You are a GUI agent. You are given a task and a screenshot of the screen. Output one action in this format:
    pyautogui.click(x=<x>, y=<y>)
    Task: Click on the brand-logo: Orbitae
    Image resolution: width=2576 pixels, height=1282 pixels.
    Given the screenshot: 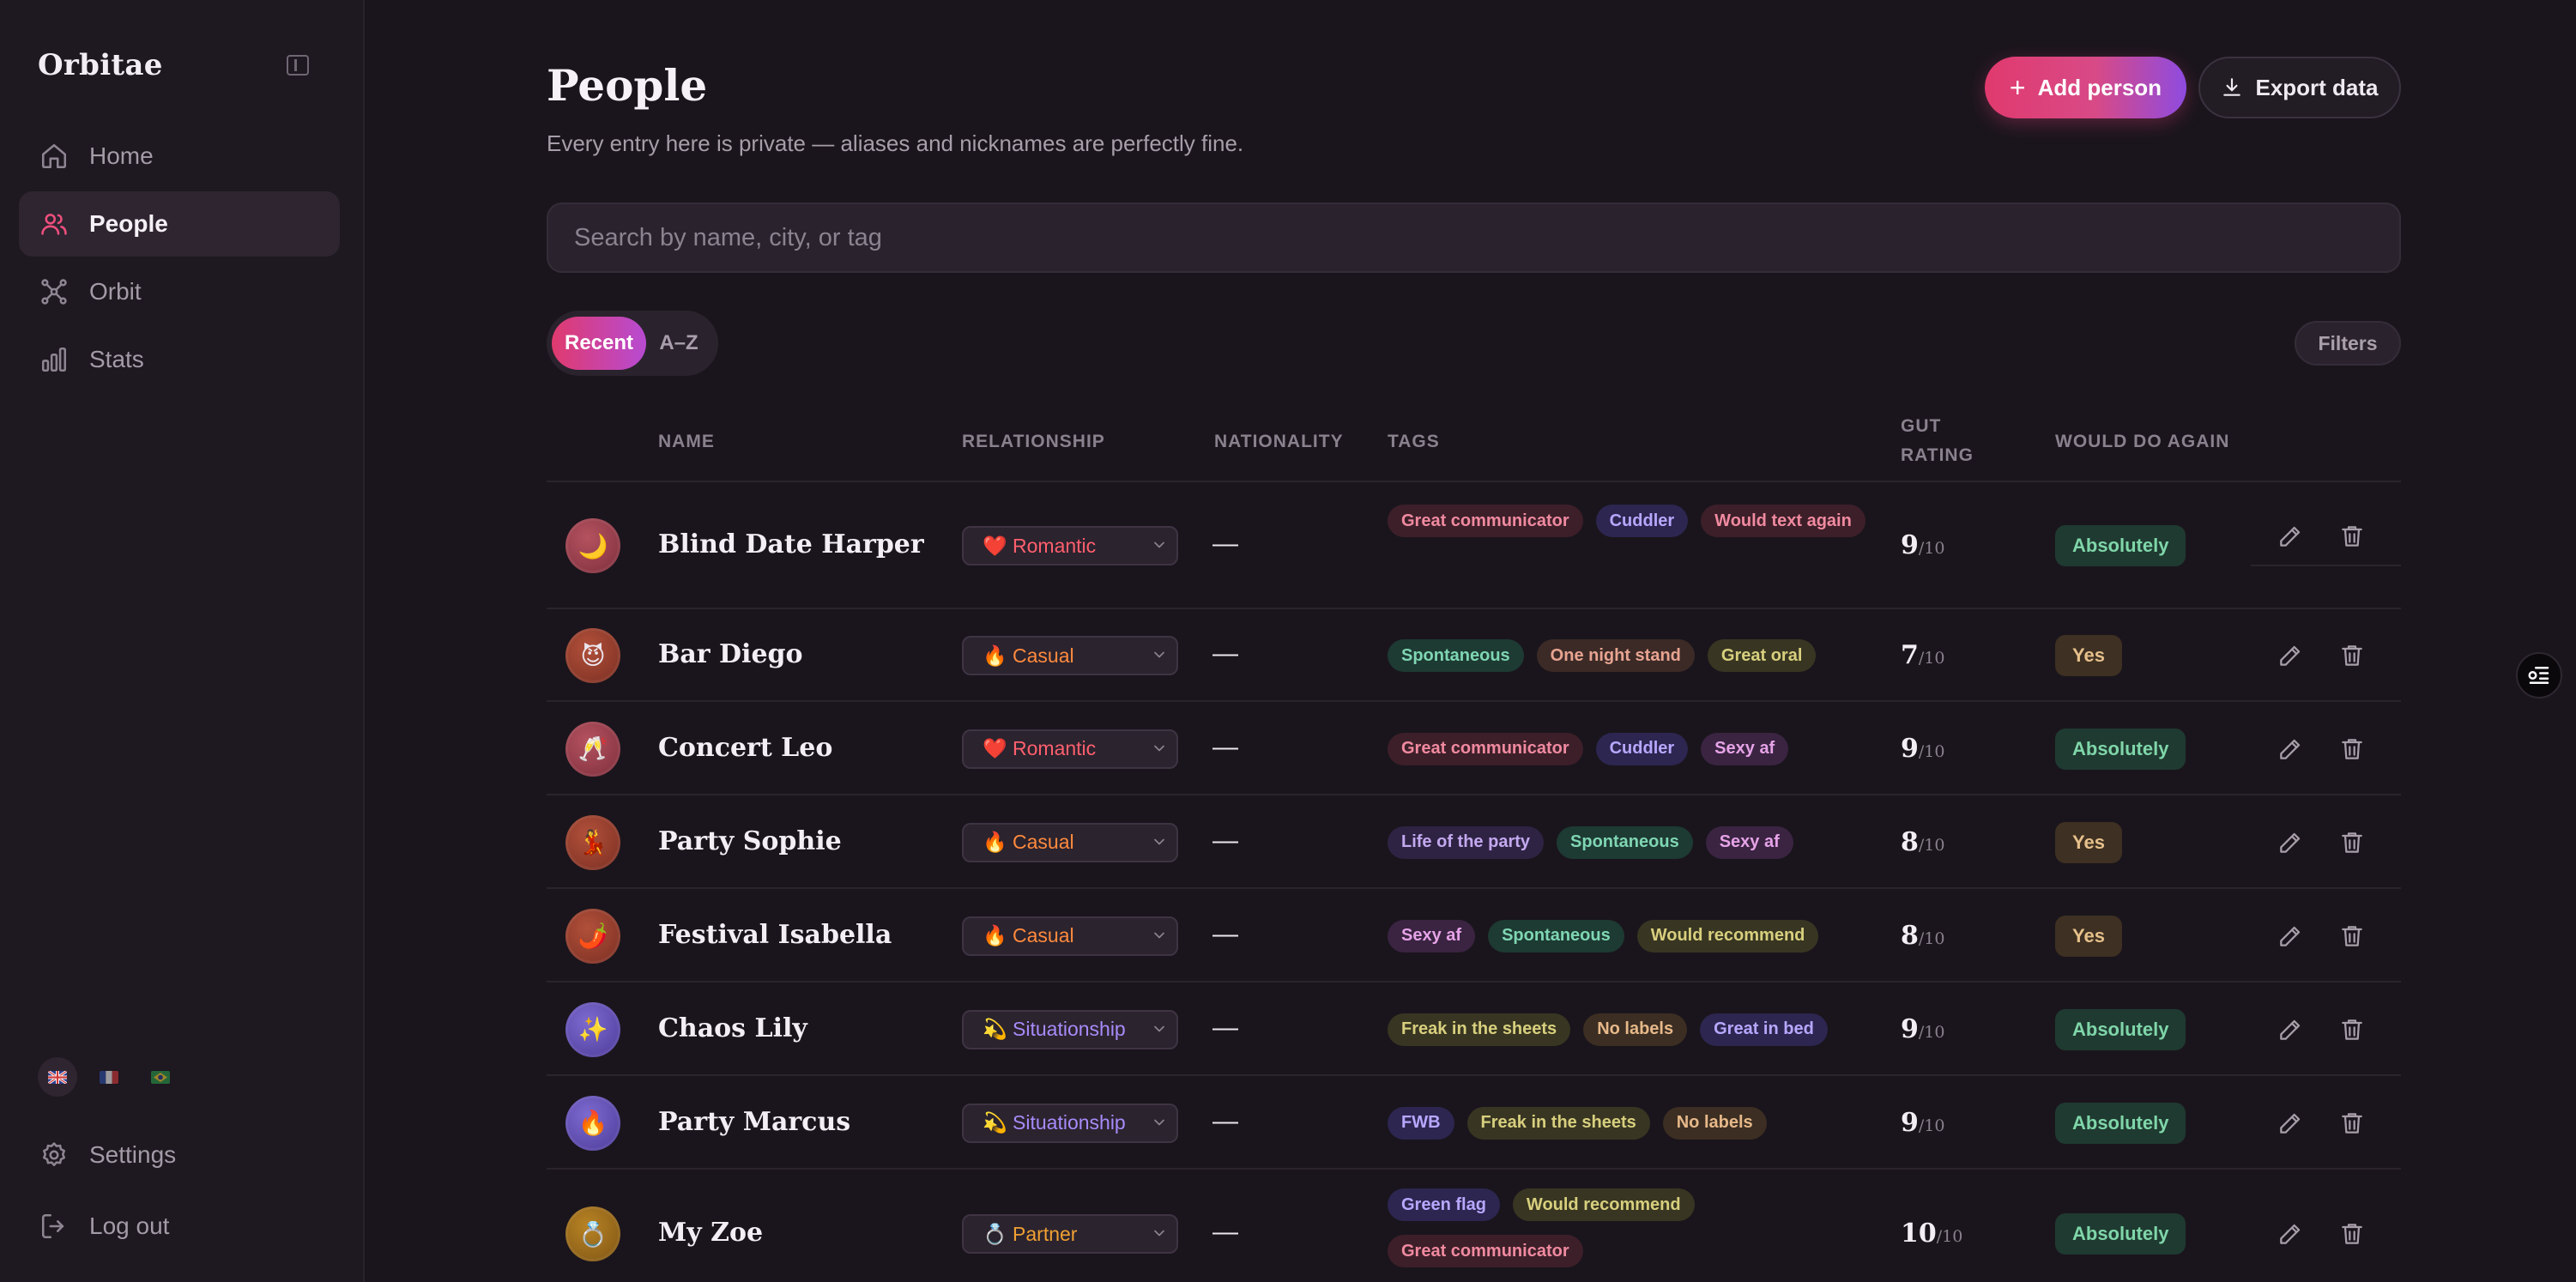 What is the action you would take?
    pyautogui.click(x=100, y=65)
    